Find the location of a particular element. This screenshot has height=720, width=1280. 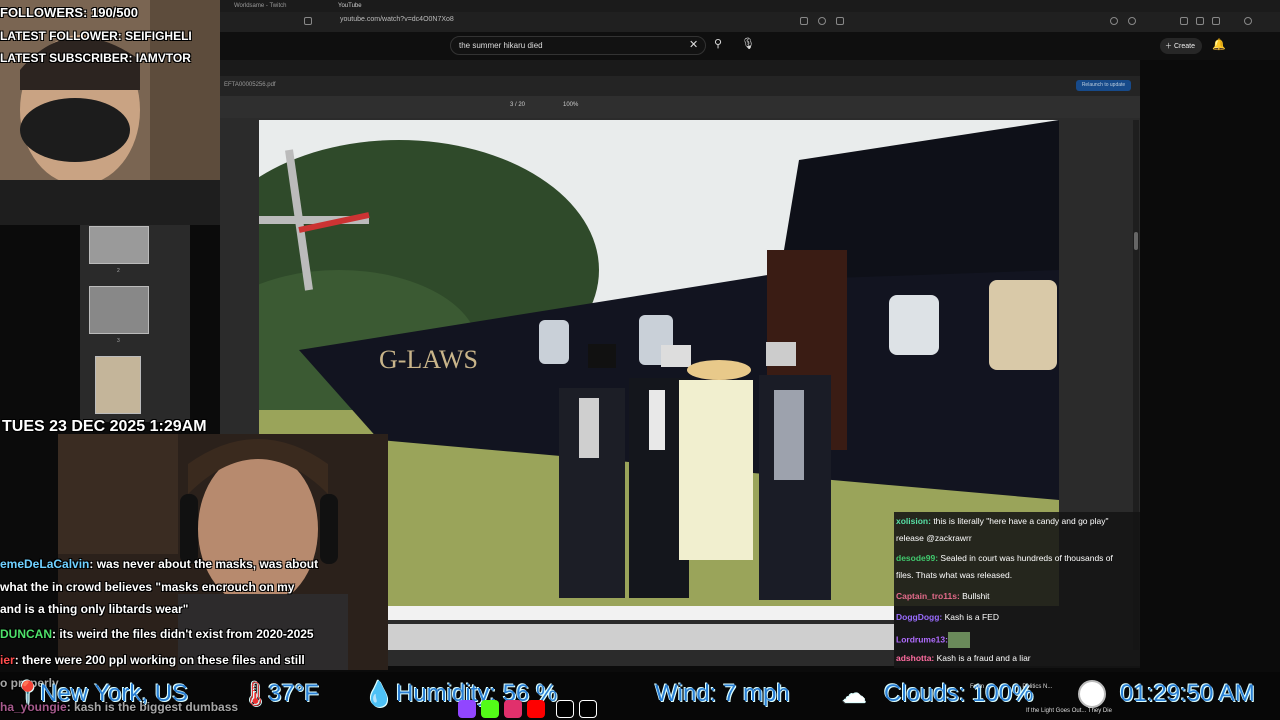

zoom-icon is located at coordinates (822, 21).